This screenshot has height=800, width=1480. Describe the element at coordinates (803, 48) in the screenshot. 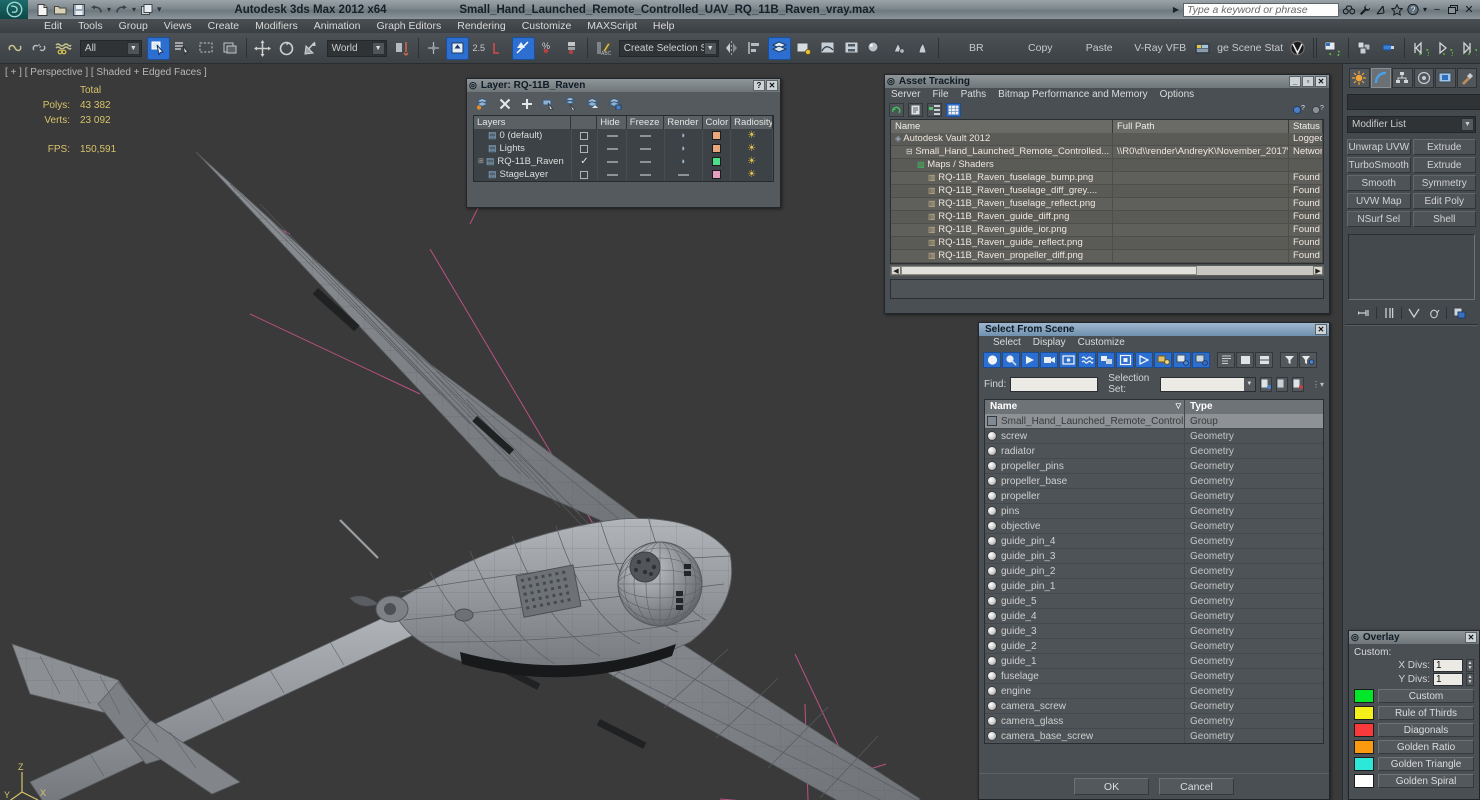

I see `toggle-scene-explorer-icon` at that location.